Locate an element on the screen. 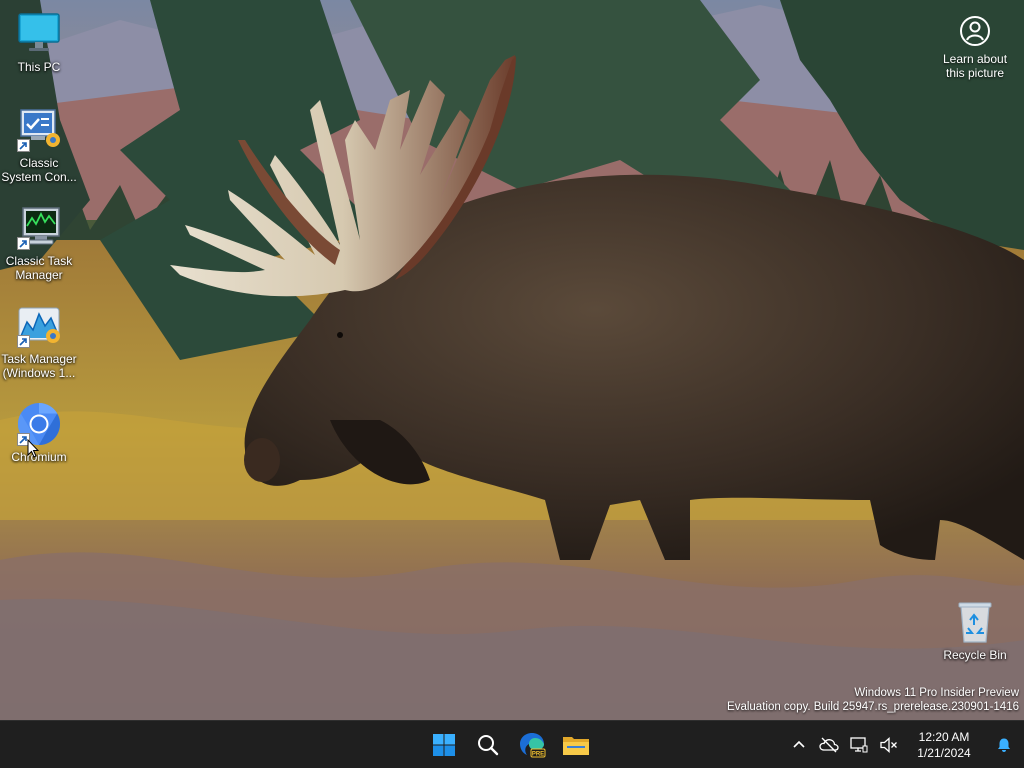 This screenshot has width=1024, height=768. control-panel-icon is located at coordinates (39, 130).